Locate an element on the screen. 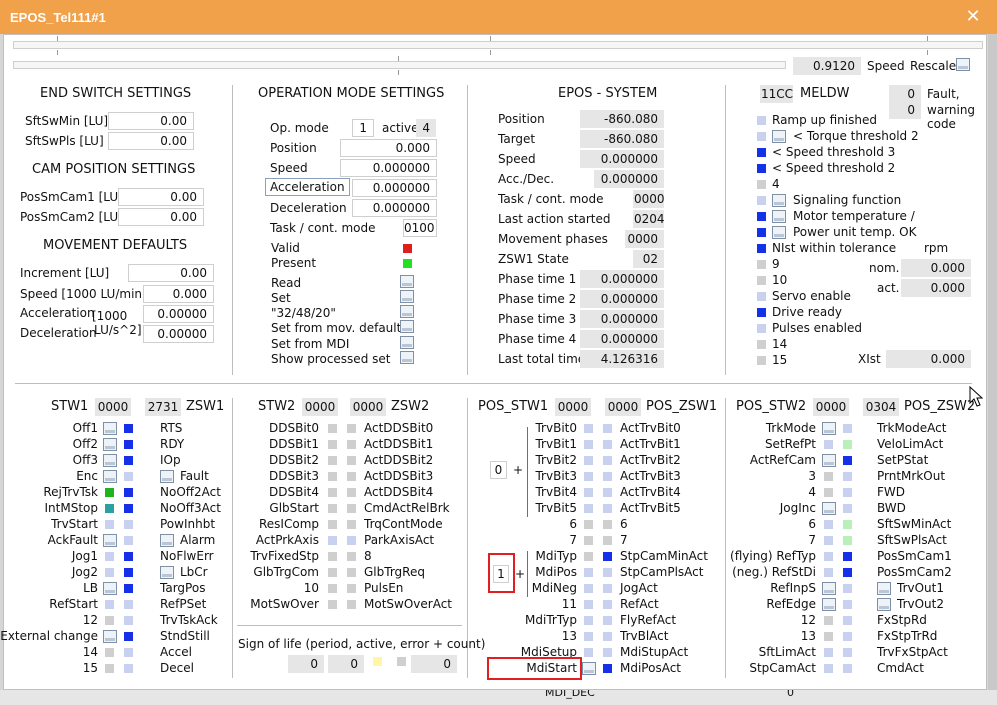 The height and width of the screenshot is (705, 997). stw1-left-10-button is located at coordinates (110, 588).